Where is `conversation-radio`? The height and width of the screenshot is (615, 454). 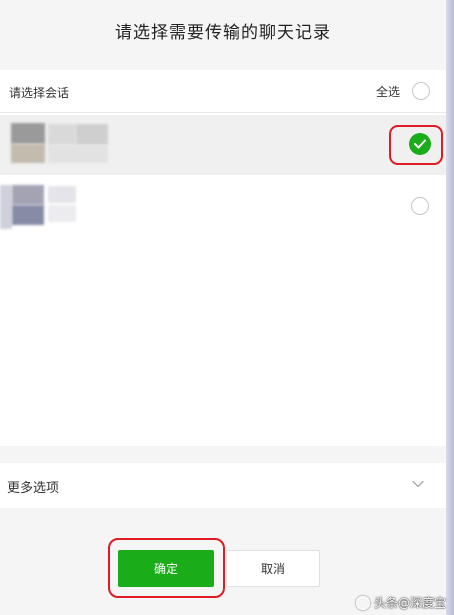
conversation-radio is located at coordinates (420, 206).